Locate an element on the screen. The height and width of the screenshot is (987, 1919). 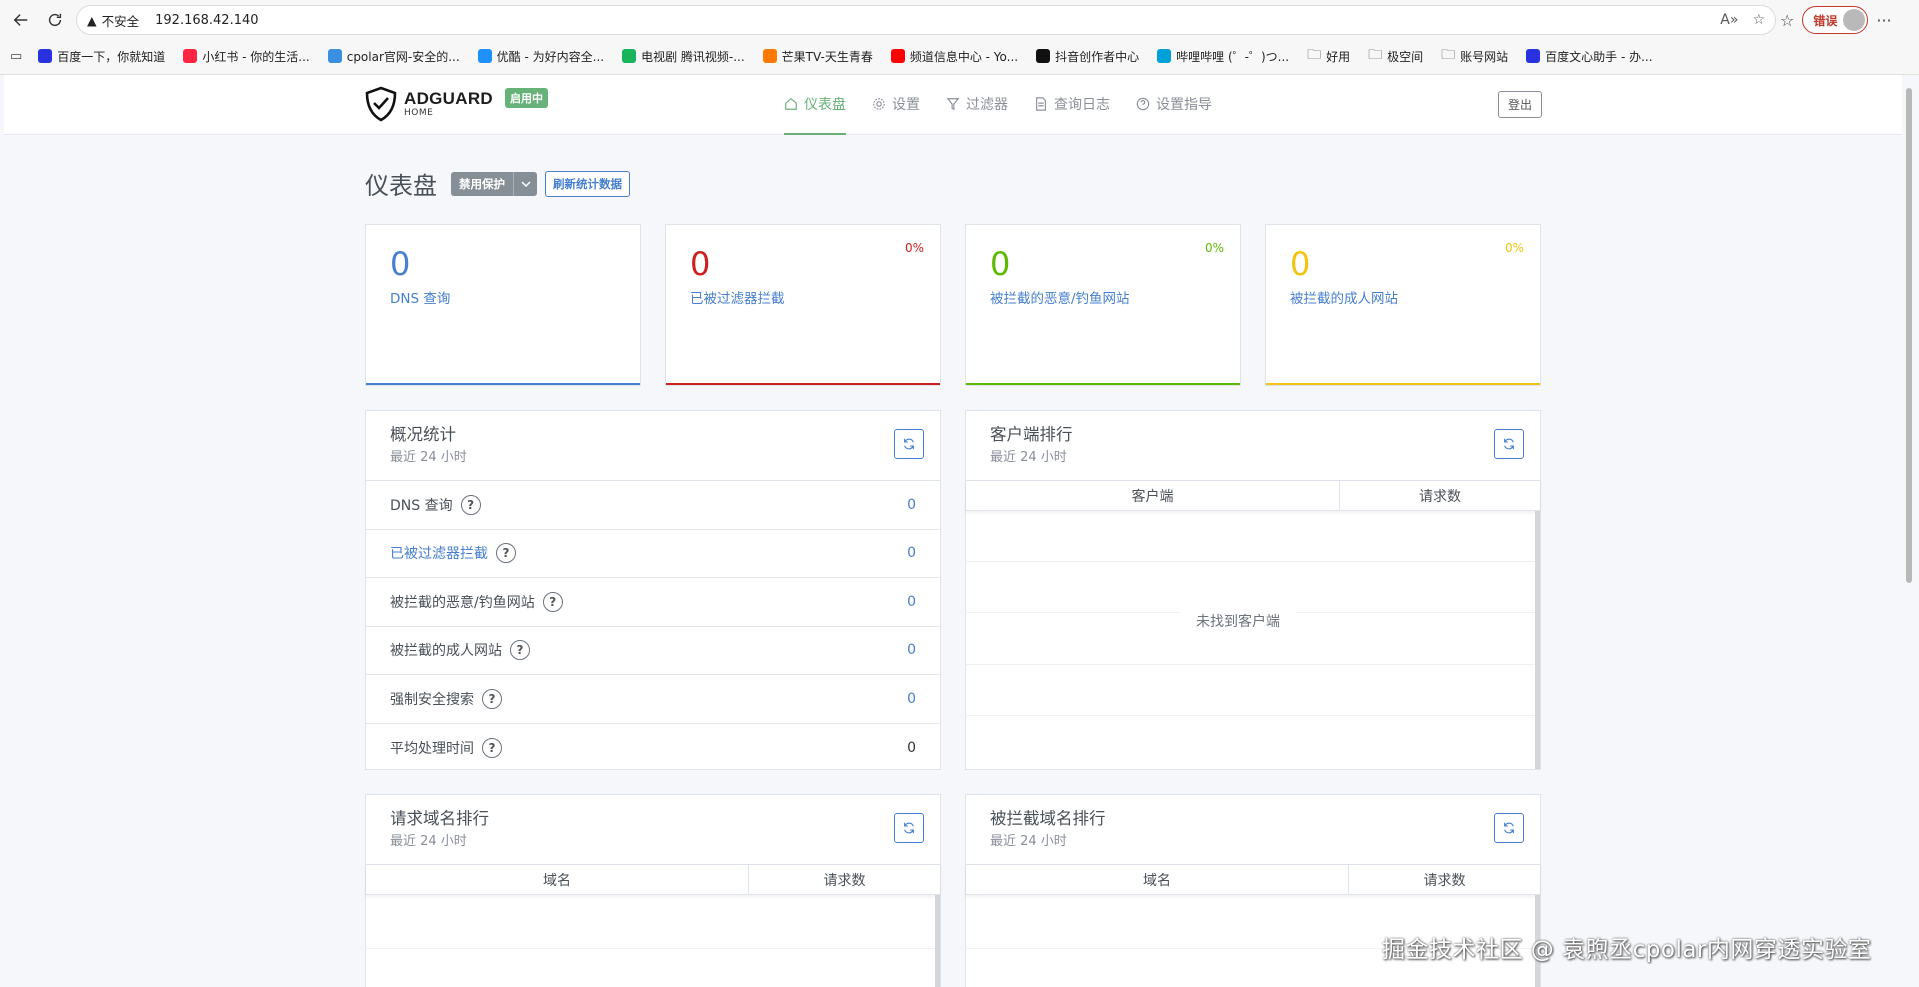
clients-empty-message: 未找到客户端 is located at coordinates (1238, 621).